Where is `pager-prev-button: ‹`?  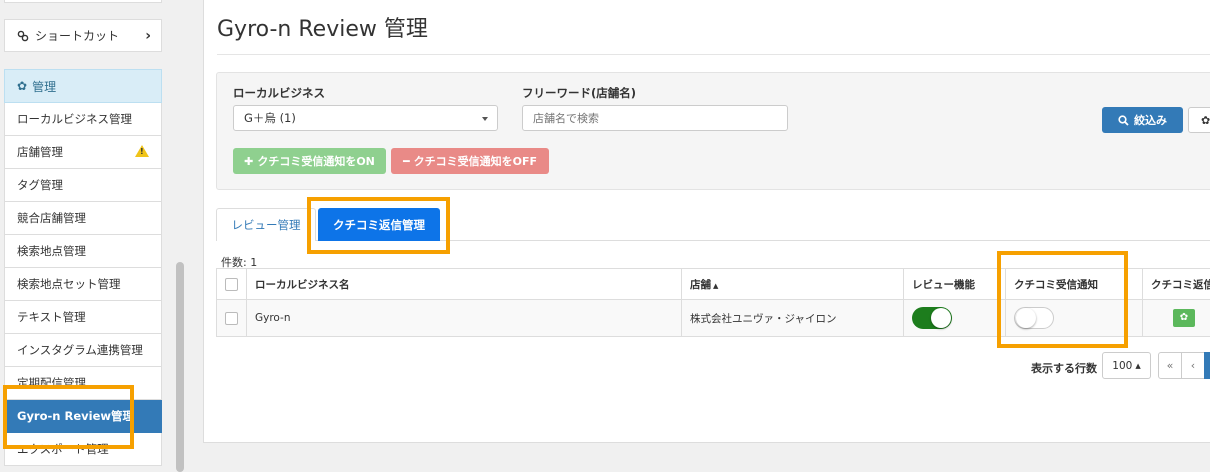 pager-prev-button: ‹ is located at coordinates (1193, 365).